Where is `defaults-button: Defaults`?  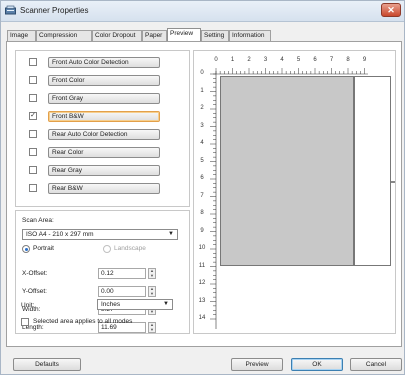 defaults-button: Defaults is located at coordinates (47, 364).